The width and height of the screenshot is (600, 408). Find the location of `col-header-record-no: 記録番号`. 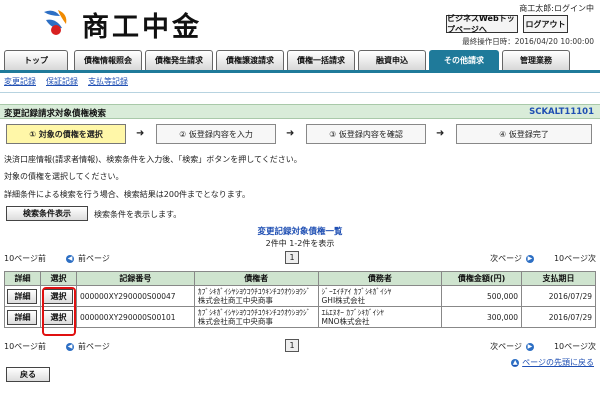

col-header-record-no: 記録番号 is located at coordinates (135, 278).